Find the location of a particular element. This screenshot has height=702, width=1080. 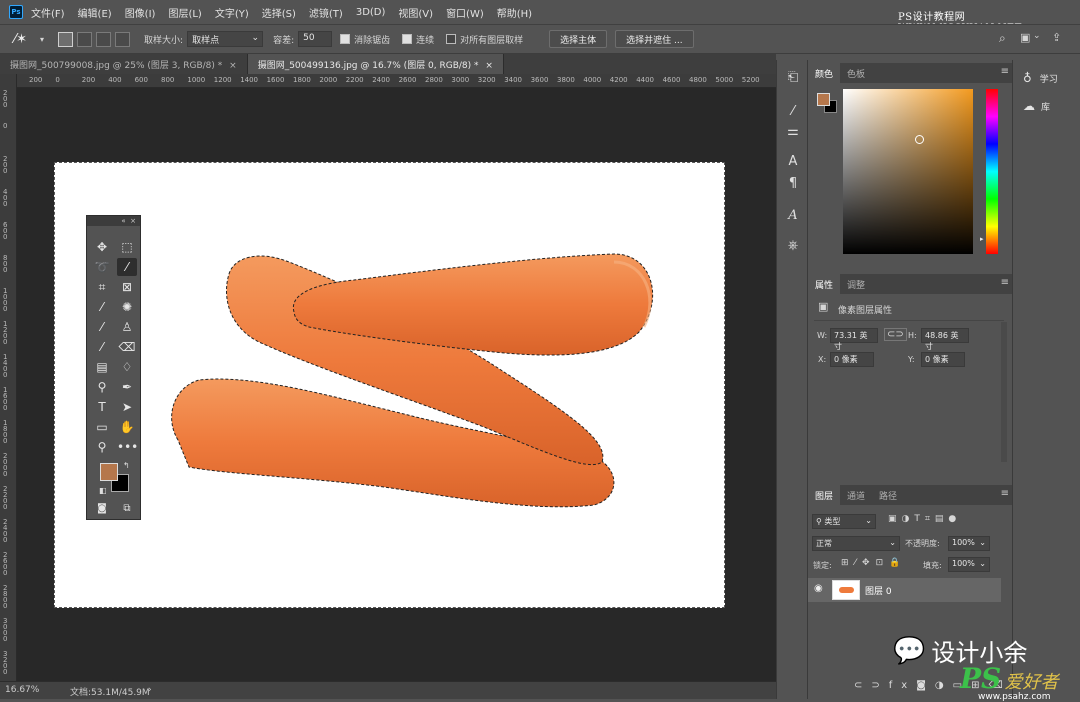

fx-icon: fx is located at coordinates (902, 685).